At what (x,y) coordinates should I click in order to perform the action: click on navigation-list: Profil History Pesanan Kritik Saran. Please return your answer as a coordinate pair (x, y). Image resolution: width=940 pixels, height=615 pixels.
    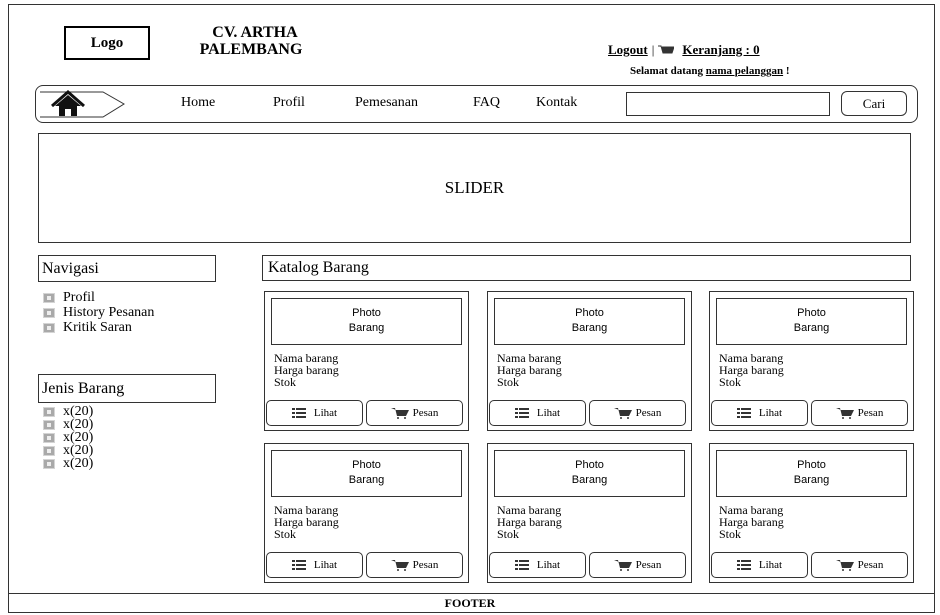
    Looking at the image, I should click on (98, 312).